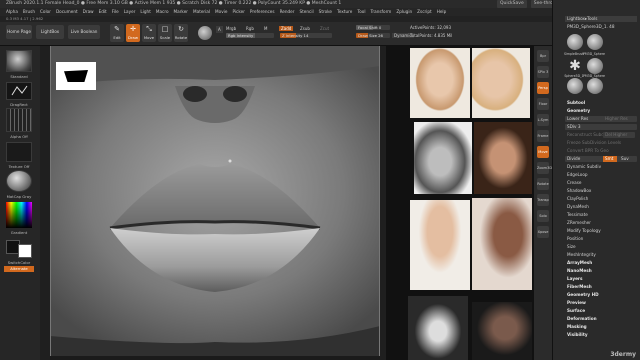  I want to click on mrgb-button: Mrgb, so click(231, 28).